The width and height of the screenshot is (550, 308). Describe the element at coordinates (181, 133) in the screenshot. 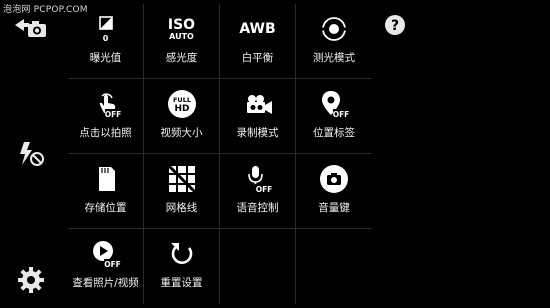

I see `setting-label: 视频大小` at that location.